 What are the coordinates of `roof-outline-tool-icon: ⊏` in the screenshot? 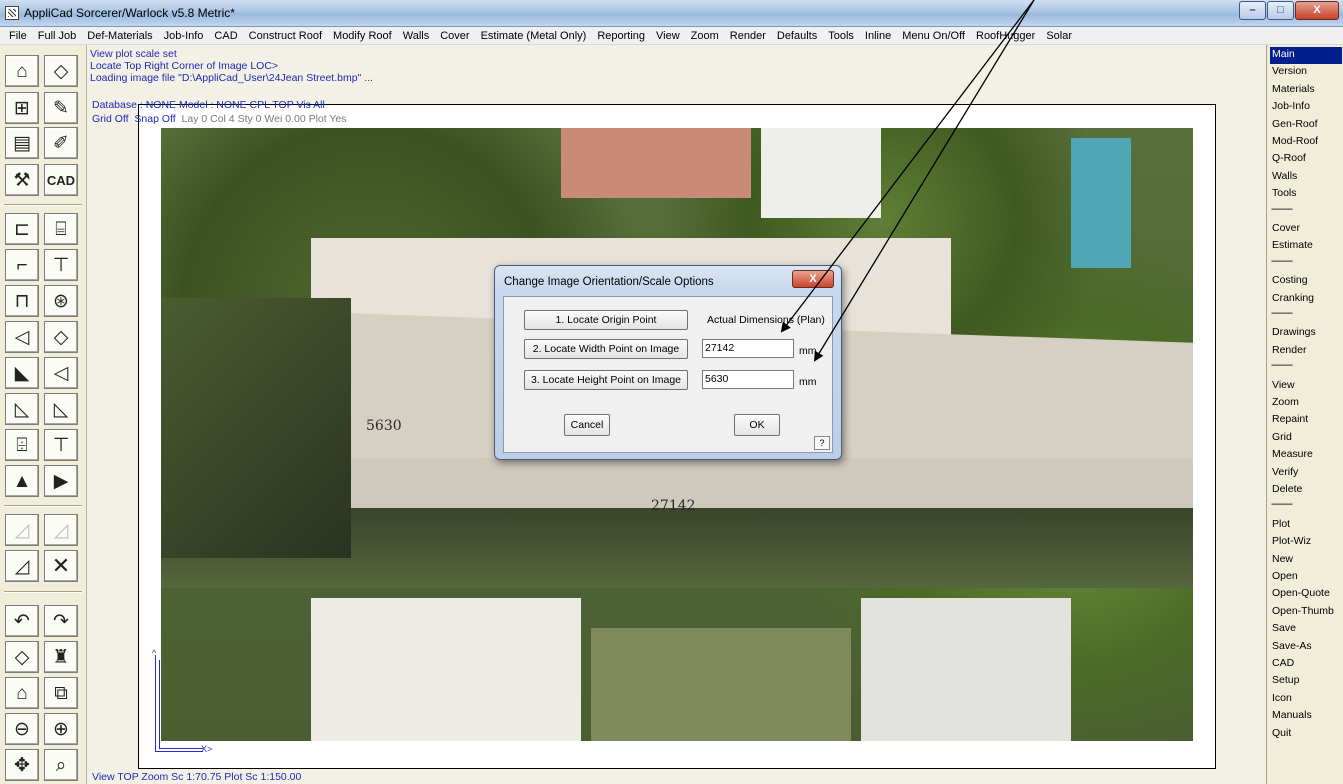 It's located at (22, 229).